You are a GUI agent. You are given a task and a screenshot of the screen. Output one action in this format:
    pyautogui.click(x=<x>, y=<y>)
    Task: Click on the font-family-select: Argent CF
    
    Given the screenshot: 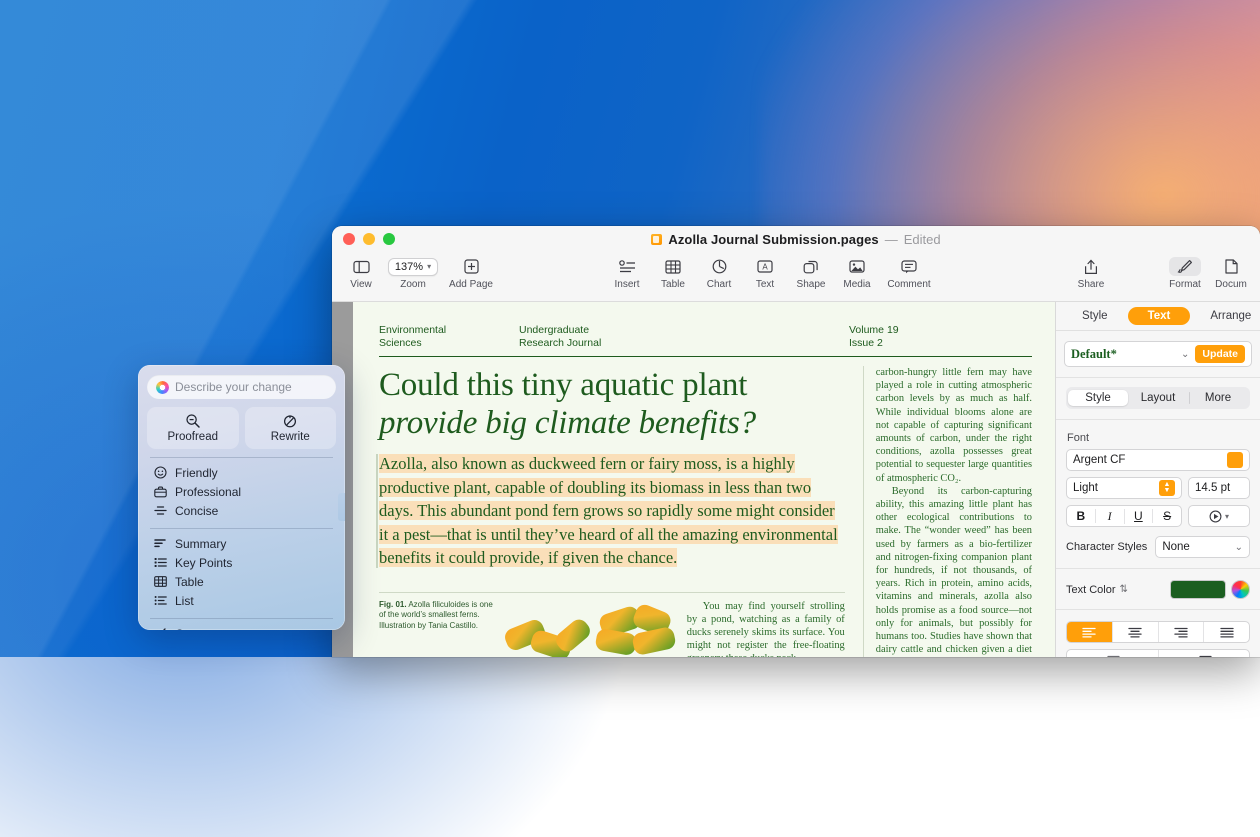 What is the action you would take?
    pyautogui.click(x=1158, y=460)
    